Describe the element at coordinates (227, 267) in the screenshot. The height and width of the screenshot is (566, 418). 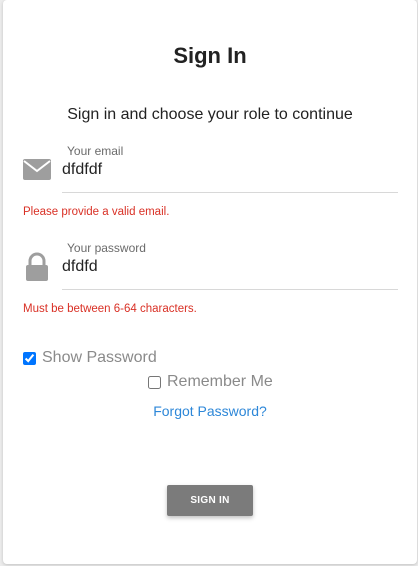
I see `password-input` at that location.